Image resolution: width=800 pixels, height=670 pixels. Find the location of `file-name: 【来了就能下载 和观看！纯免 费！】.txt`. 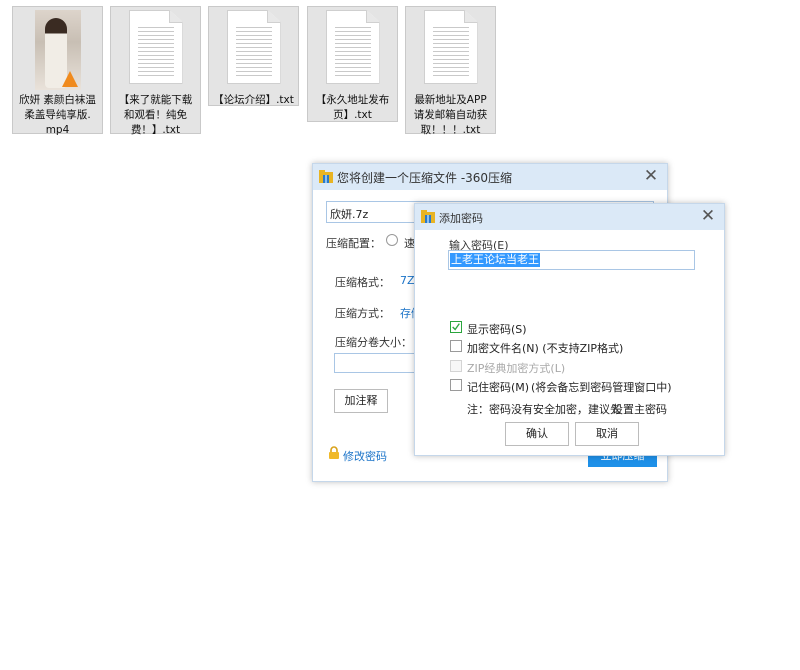

file-name: 【来了就能下载 和观看！纯免 费！】.txt is located at coordinates (155, 115).